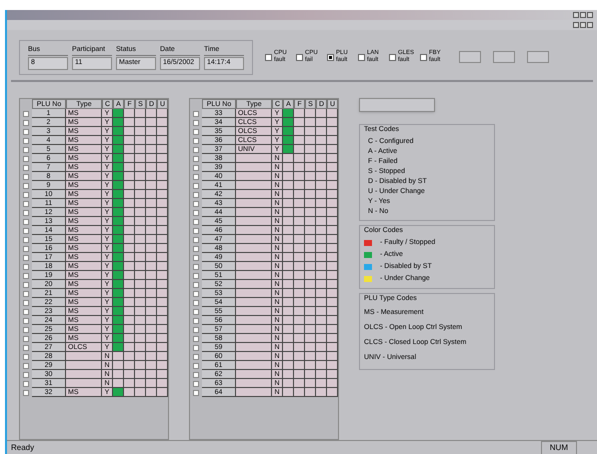 The image size is (597, 454). I want to click on status-indicator: NUM, so click(558, 447).